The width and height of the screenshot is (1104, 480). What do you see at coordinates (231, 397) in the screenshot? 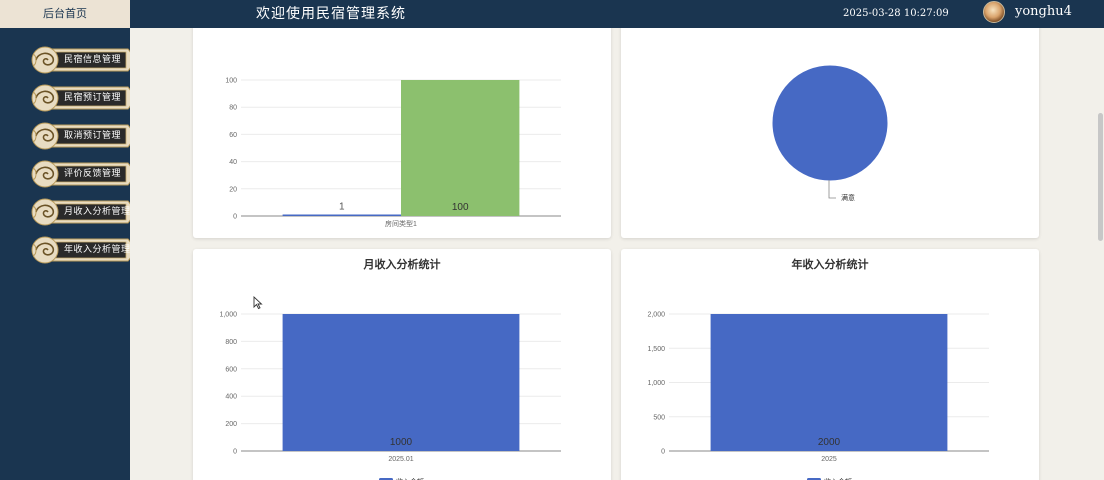
I see `y-tick-label: 400` at bounding box center [231, 397].